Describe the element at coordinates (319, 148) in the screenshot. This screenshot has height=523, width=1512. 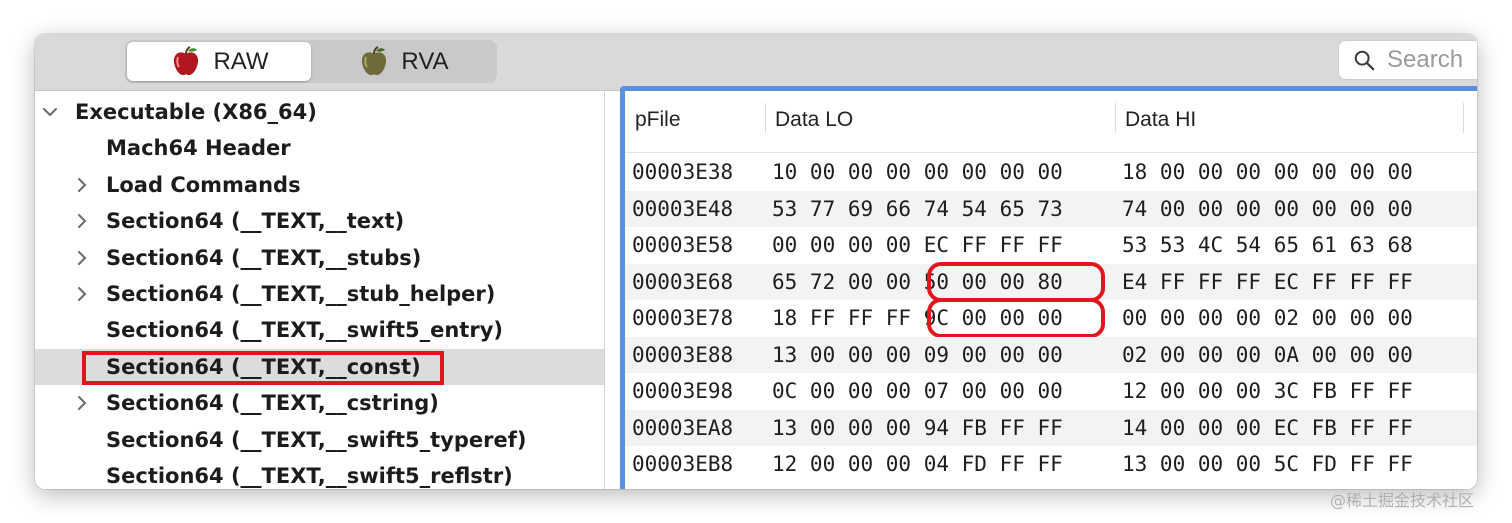
I see `tree-item: Mach64 Header` at that location.